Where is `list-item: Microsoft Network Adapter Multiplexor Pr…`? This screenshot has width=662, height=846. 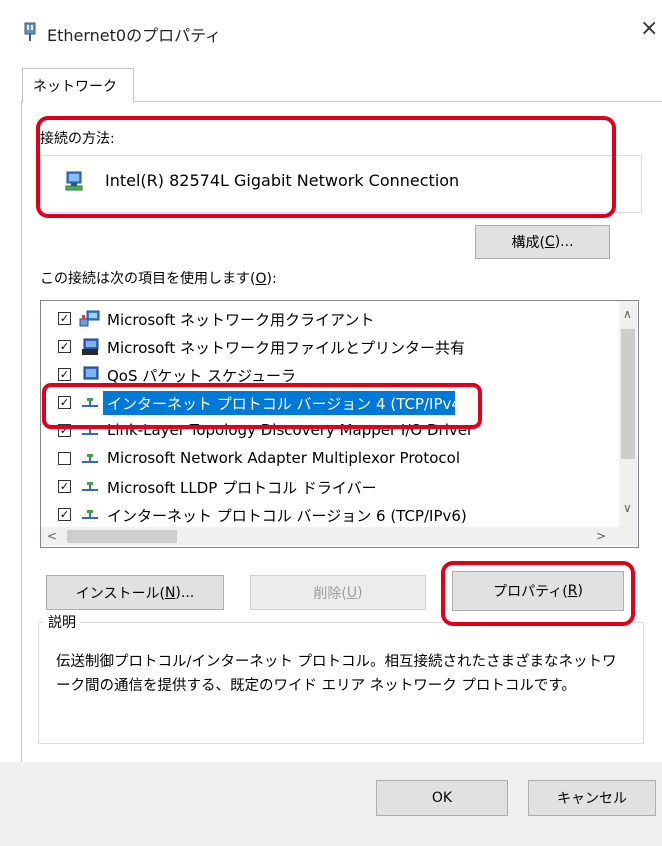 list-item: Microsoft Network Adapter Multiplexor Pr… is located at coordinates (330, 459).